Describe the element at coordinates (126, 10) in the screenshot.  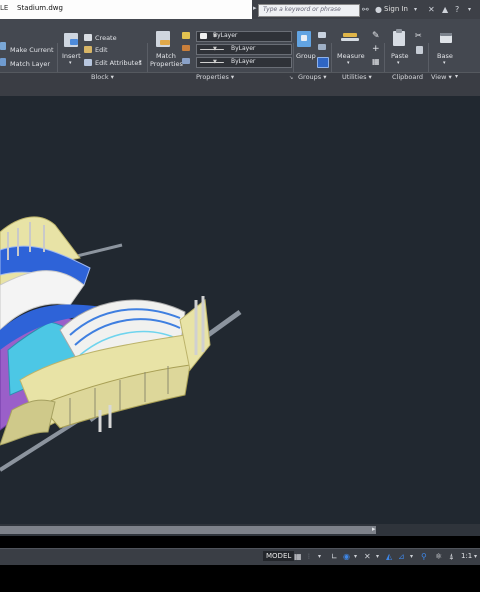
I see `document-tab: LE Stadium.dwg` at that location.